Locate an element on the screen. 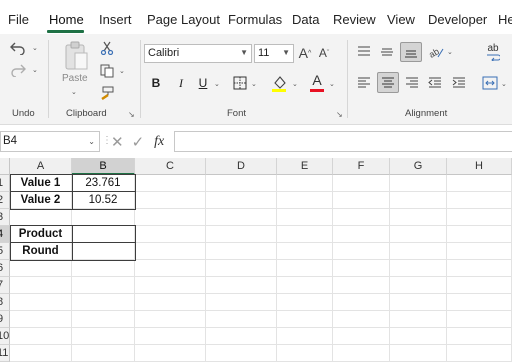 This screenshot has width=512, height=362. undo-dropdown-icon: ⌄ is located at coordinates (35, 48).